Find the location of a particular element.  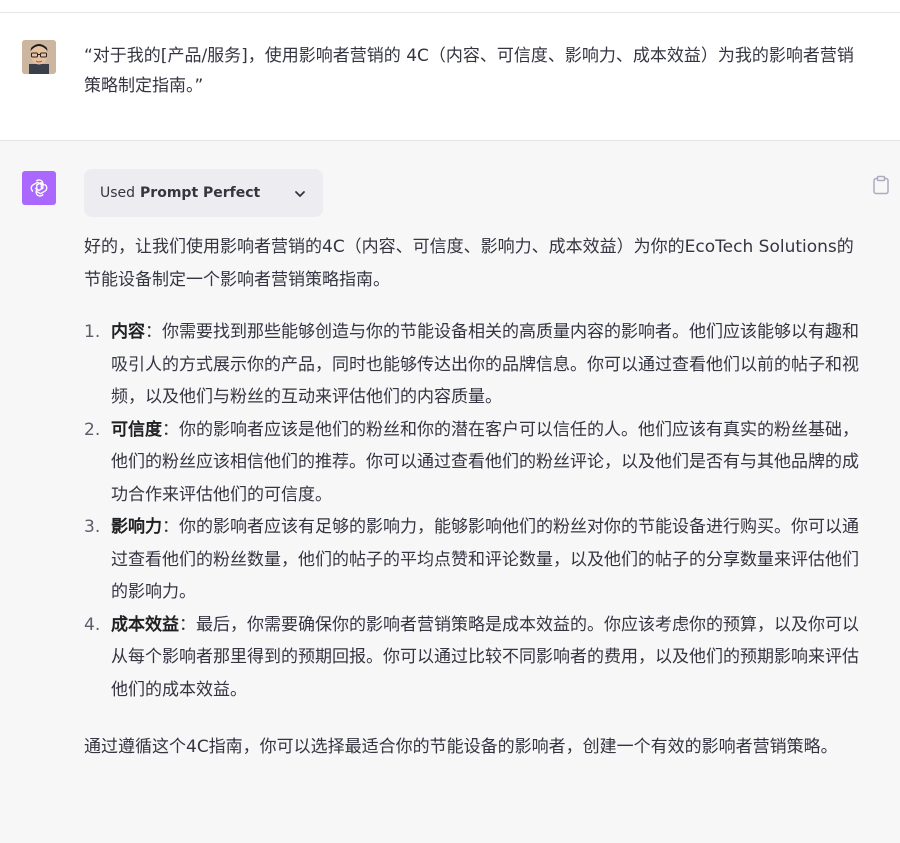

chevron-down-icon is located at coordinates (300, 193).